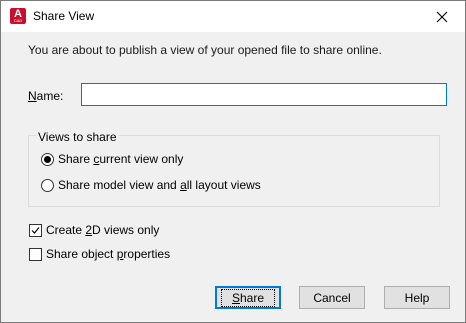  Describe the element at coordinates (121, 159) in the screenshot. I see `radio-label-current-view: Share current view only` at that location.